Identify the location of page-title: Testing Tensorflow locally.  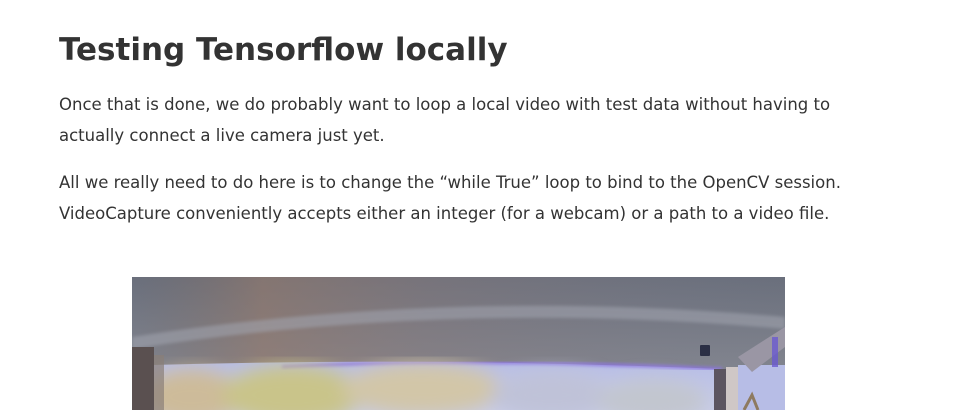
(283, 50).